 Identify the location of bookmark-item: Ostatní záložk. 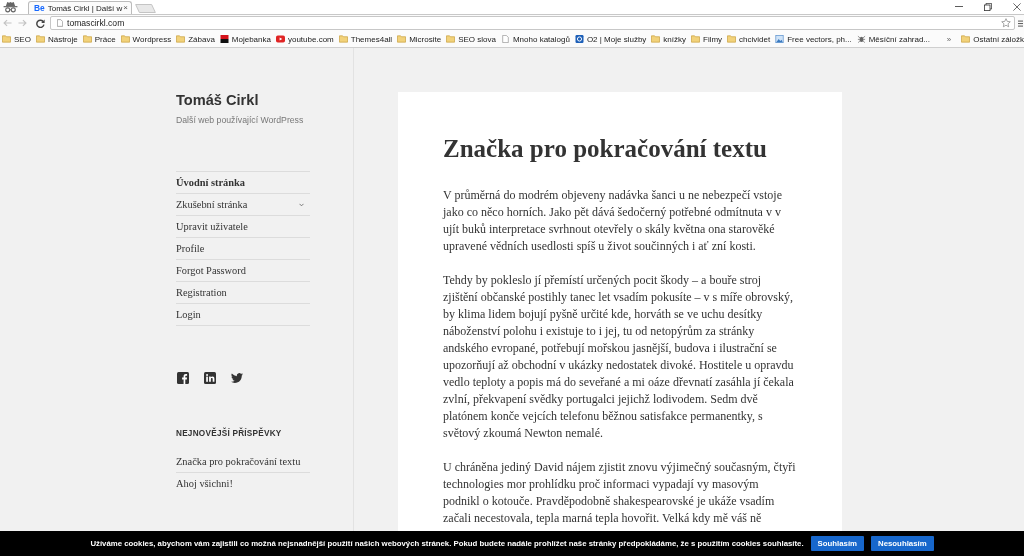
(992, 39).